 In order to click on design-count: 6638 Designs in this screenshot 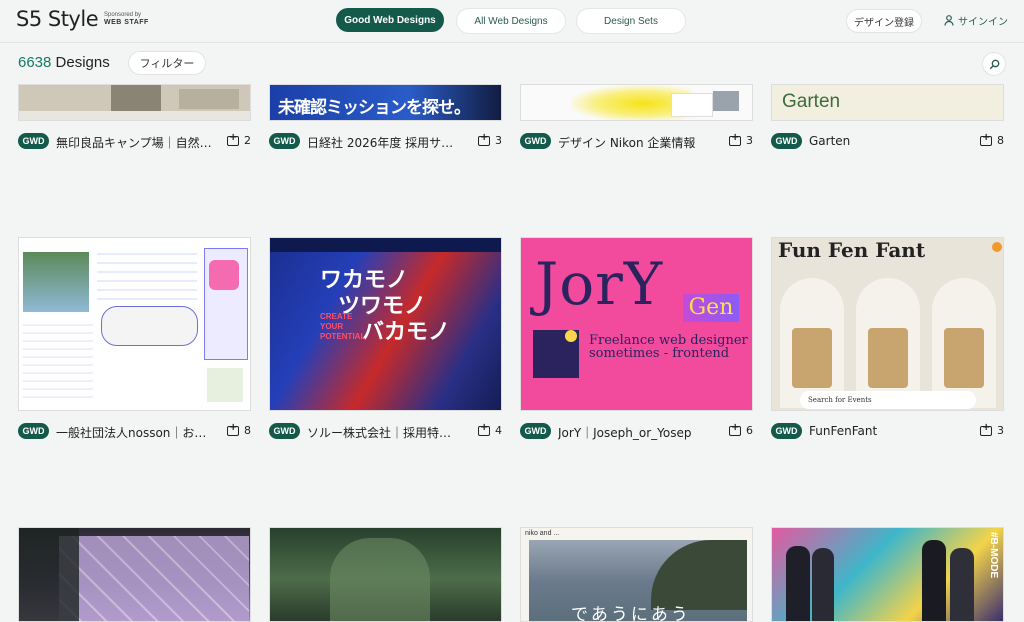, I will do `click(64, 62)`.